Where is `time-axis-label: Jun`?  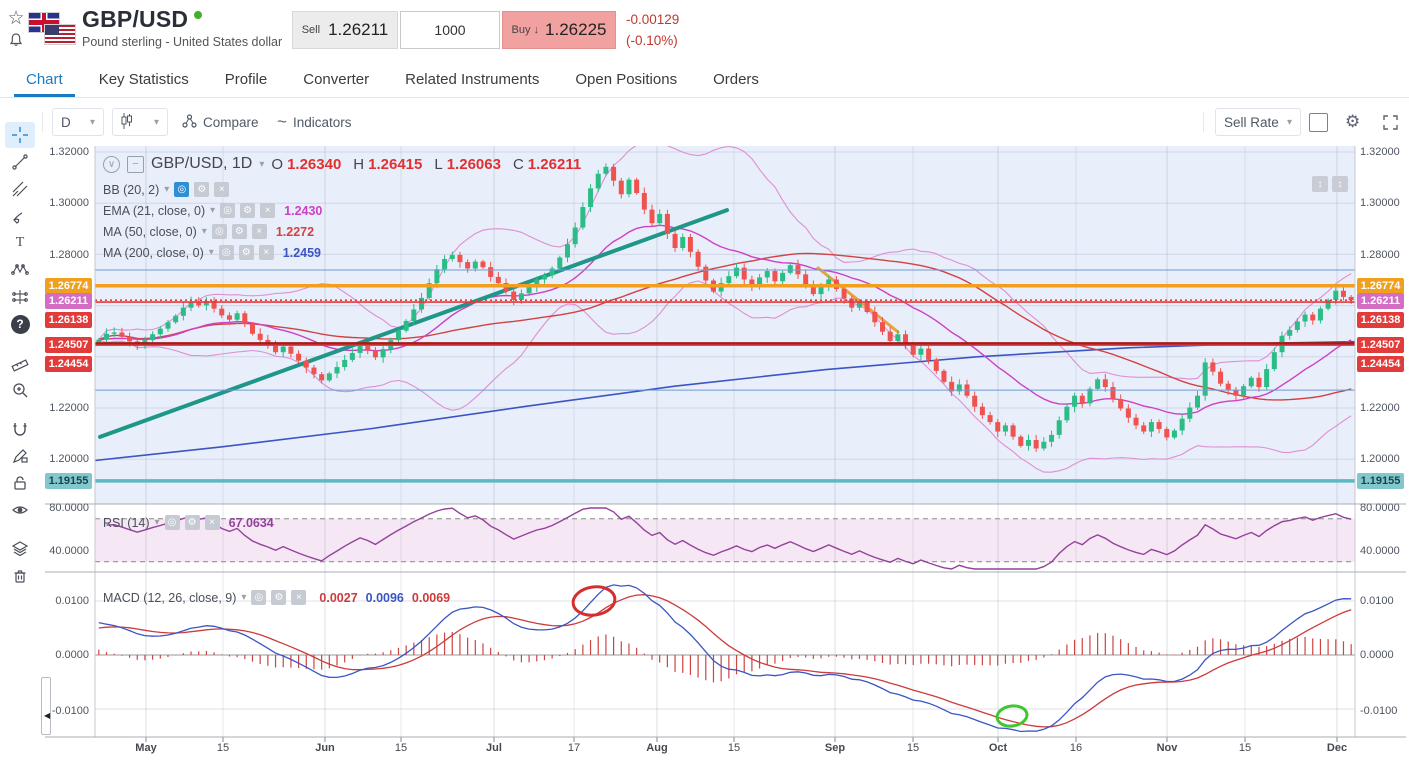
time-axis-label: Jun is located at coordinates (325, 748).